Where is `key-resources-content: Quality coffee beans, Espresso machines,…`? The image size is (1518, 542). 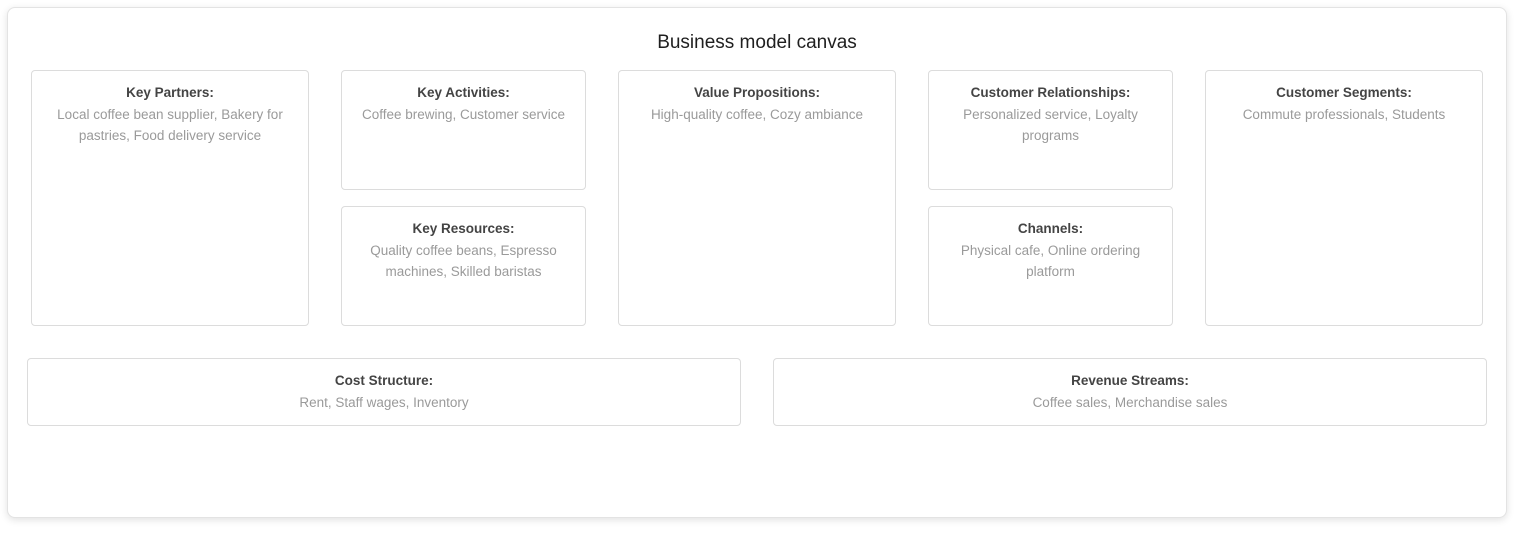
key-resources-content: Quality coffee beans, Espresso machines,… is located at coordinates (463, 261).